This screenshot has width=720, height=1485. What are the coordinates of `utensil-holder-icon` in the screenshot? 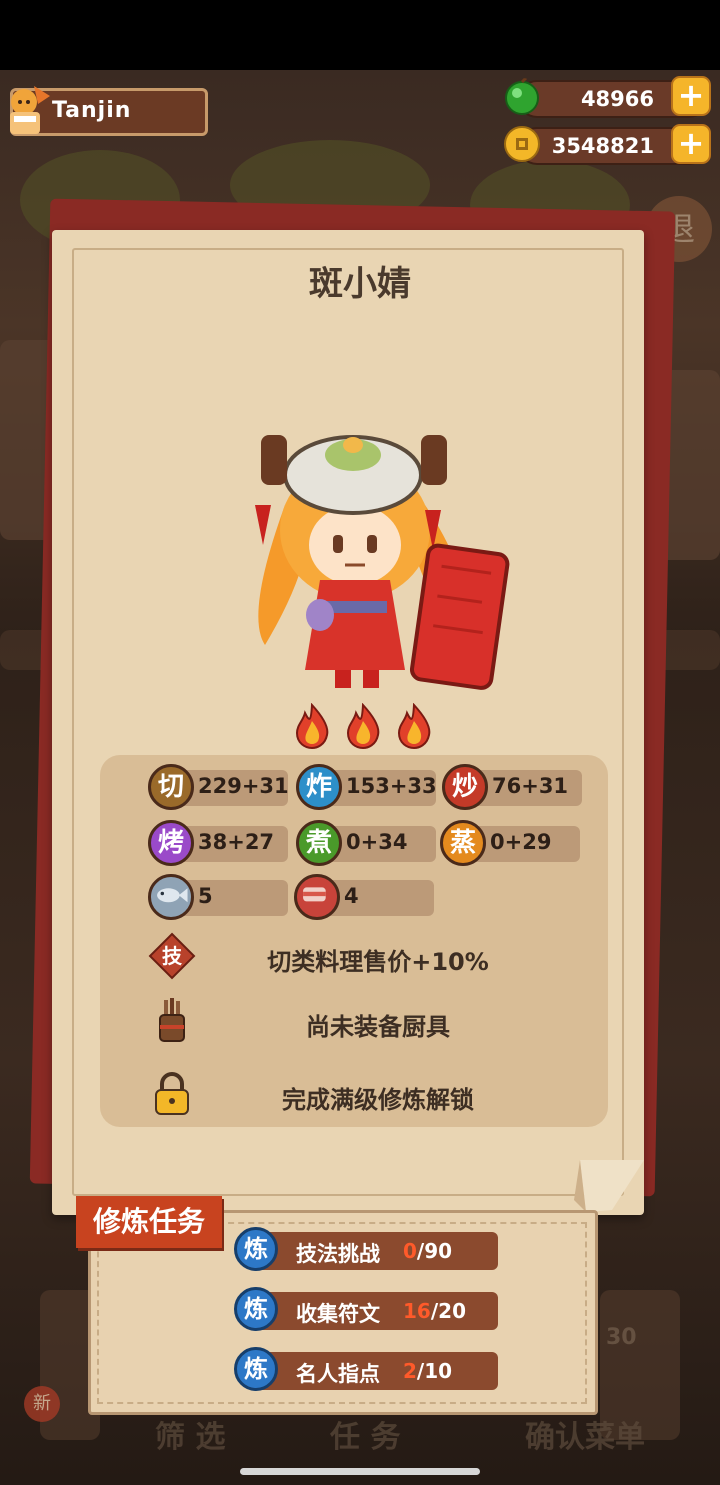 It's located at (172, 1020).